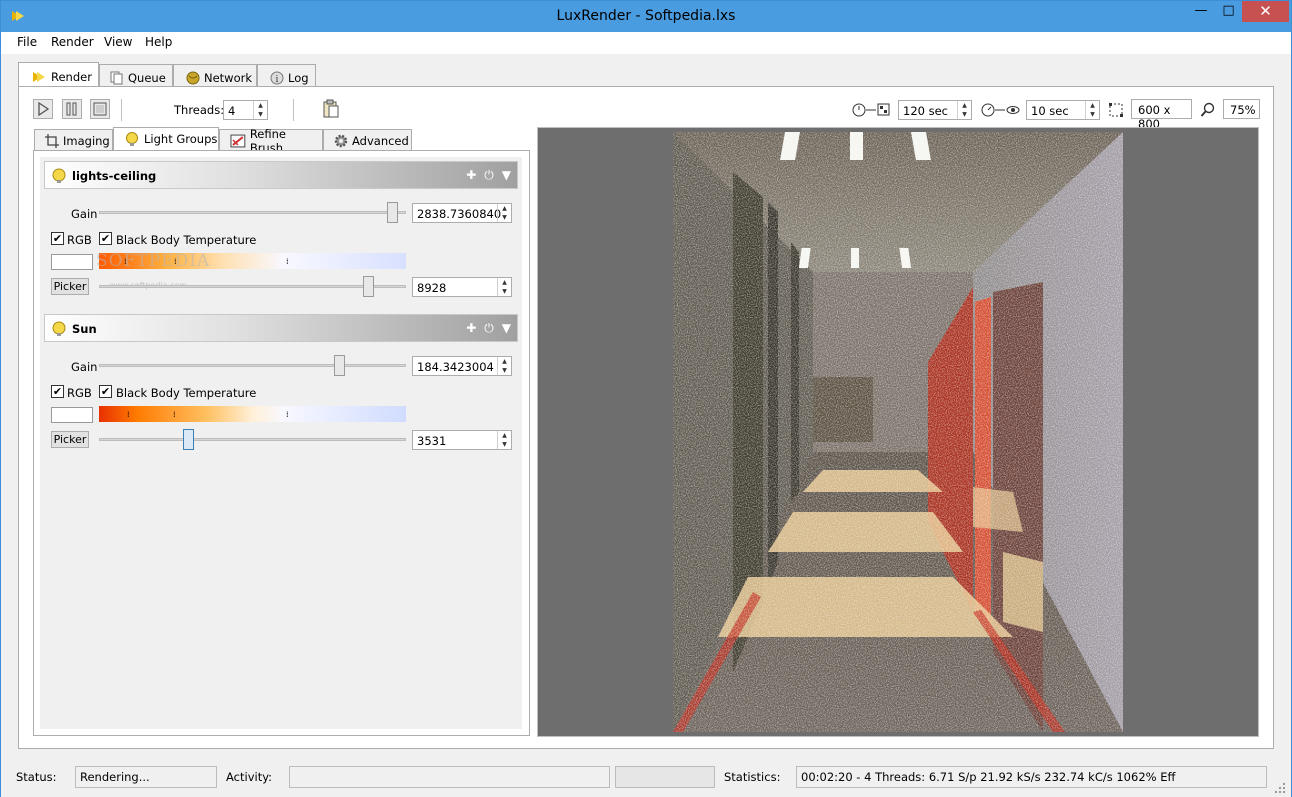  What do you see at coordinates (462, 440) in the screenshot?
I see `temperature-spinbox: 3531 ▲ ▼` at bounding box center [462, 440].